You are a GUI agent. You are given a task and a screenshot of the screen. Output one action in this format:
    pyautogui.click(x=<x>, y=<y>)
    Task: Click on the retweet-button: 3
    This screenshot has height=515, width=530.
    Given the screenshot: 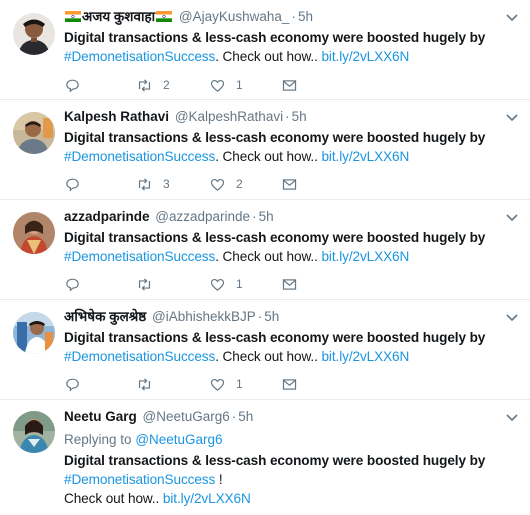 What is the action you would take?
    pyautogui.click(x=153, y=184)
    